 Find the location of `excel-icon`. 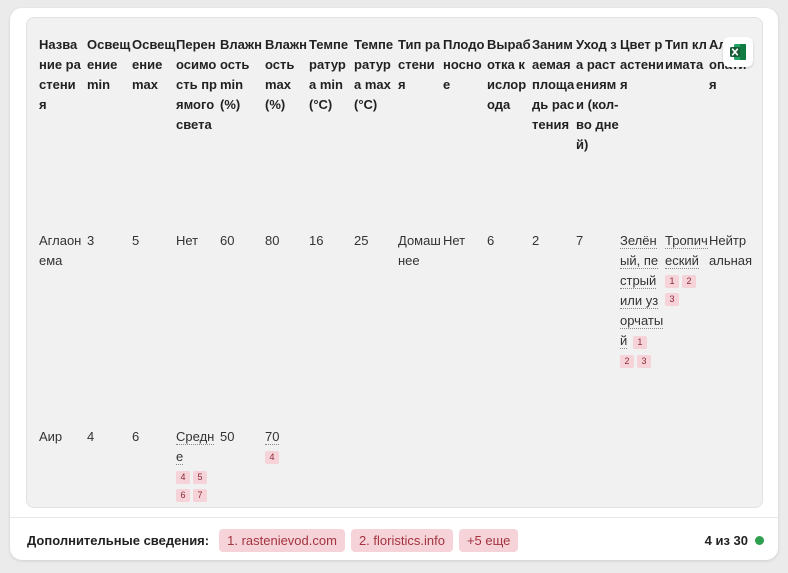

excel-icon is located at coordinates (738, 52).